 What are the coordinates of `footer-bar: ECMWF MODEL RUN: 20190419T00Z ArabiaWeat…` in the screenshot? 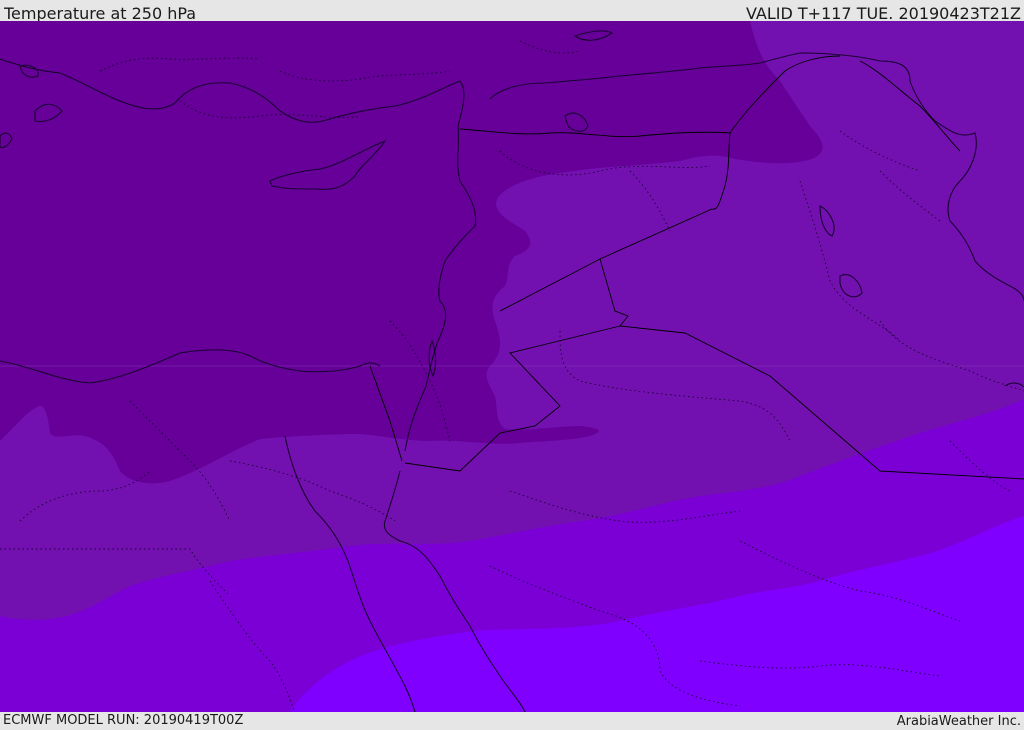 It's located at (512, 720).